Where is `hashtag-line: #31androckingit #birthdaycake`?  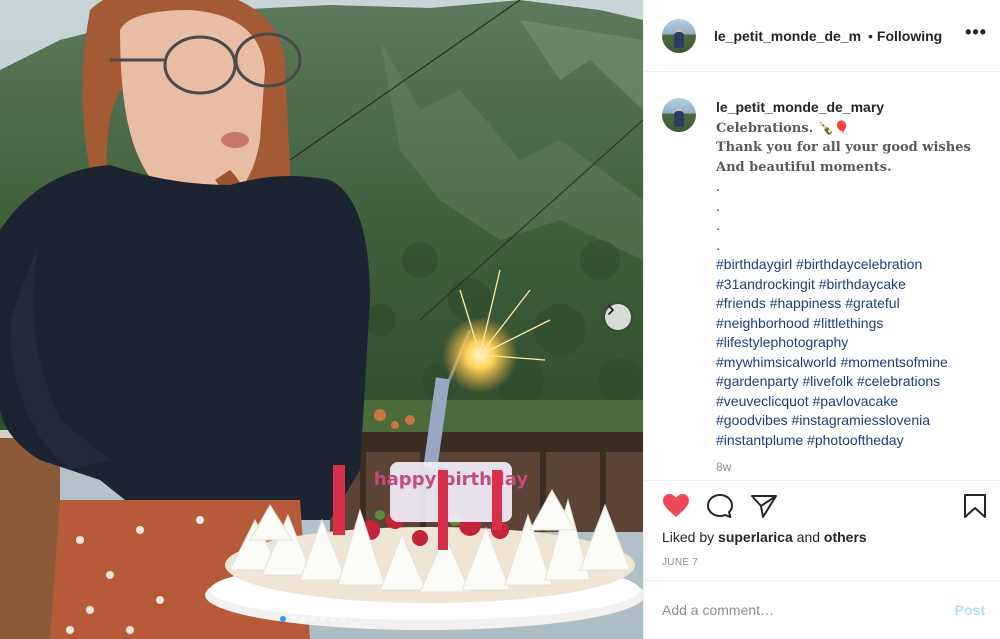 hashtag-line: #31androckingit #birthdaycake is located at coordinates (850, 285).